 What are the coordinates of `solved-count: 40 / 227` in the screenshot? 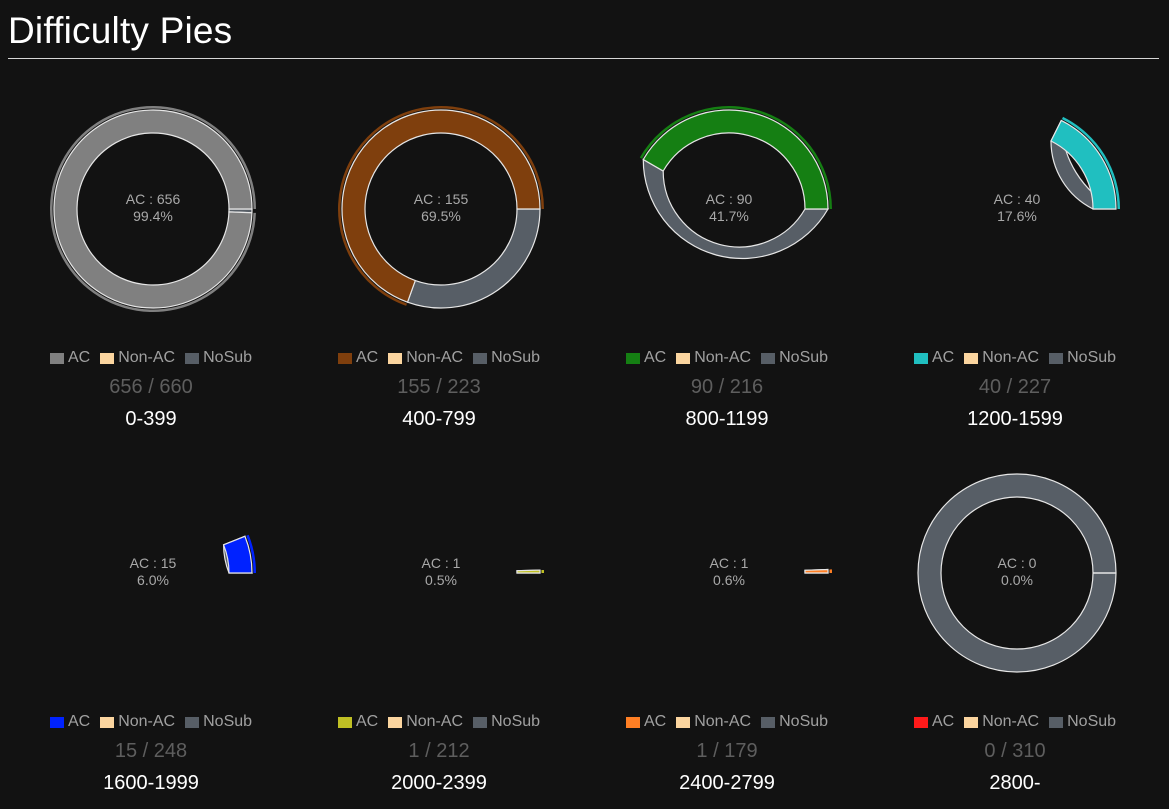 It's located at (1015, 387).